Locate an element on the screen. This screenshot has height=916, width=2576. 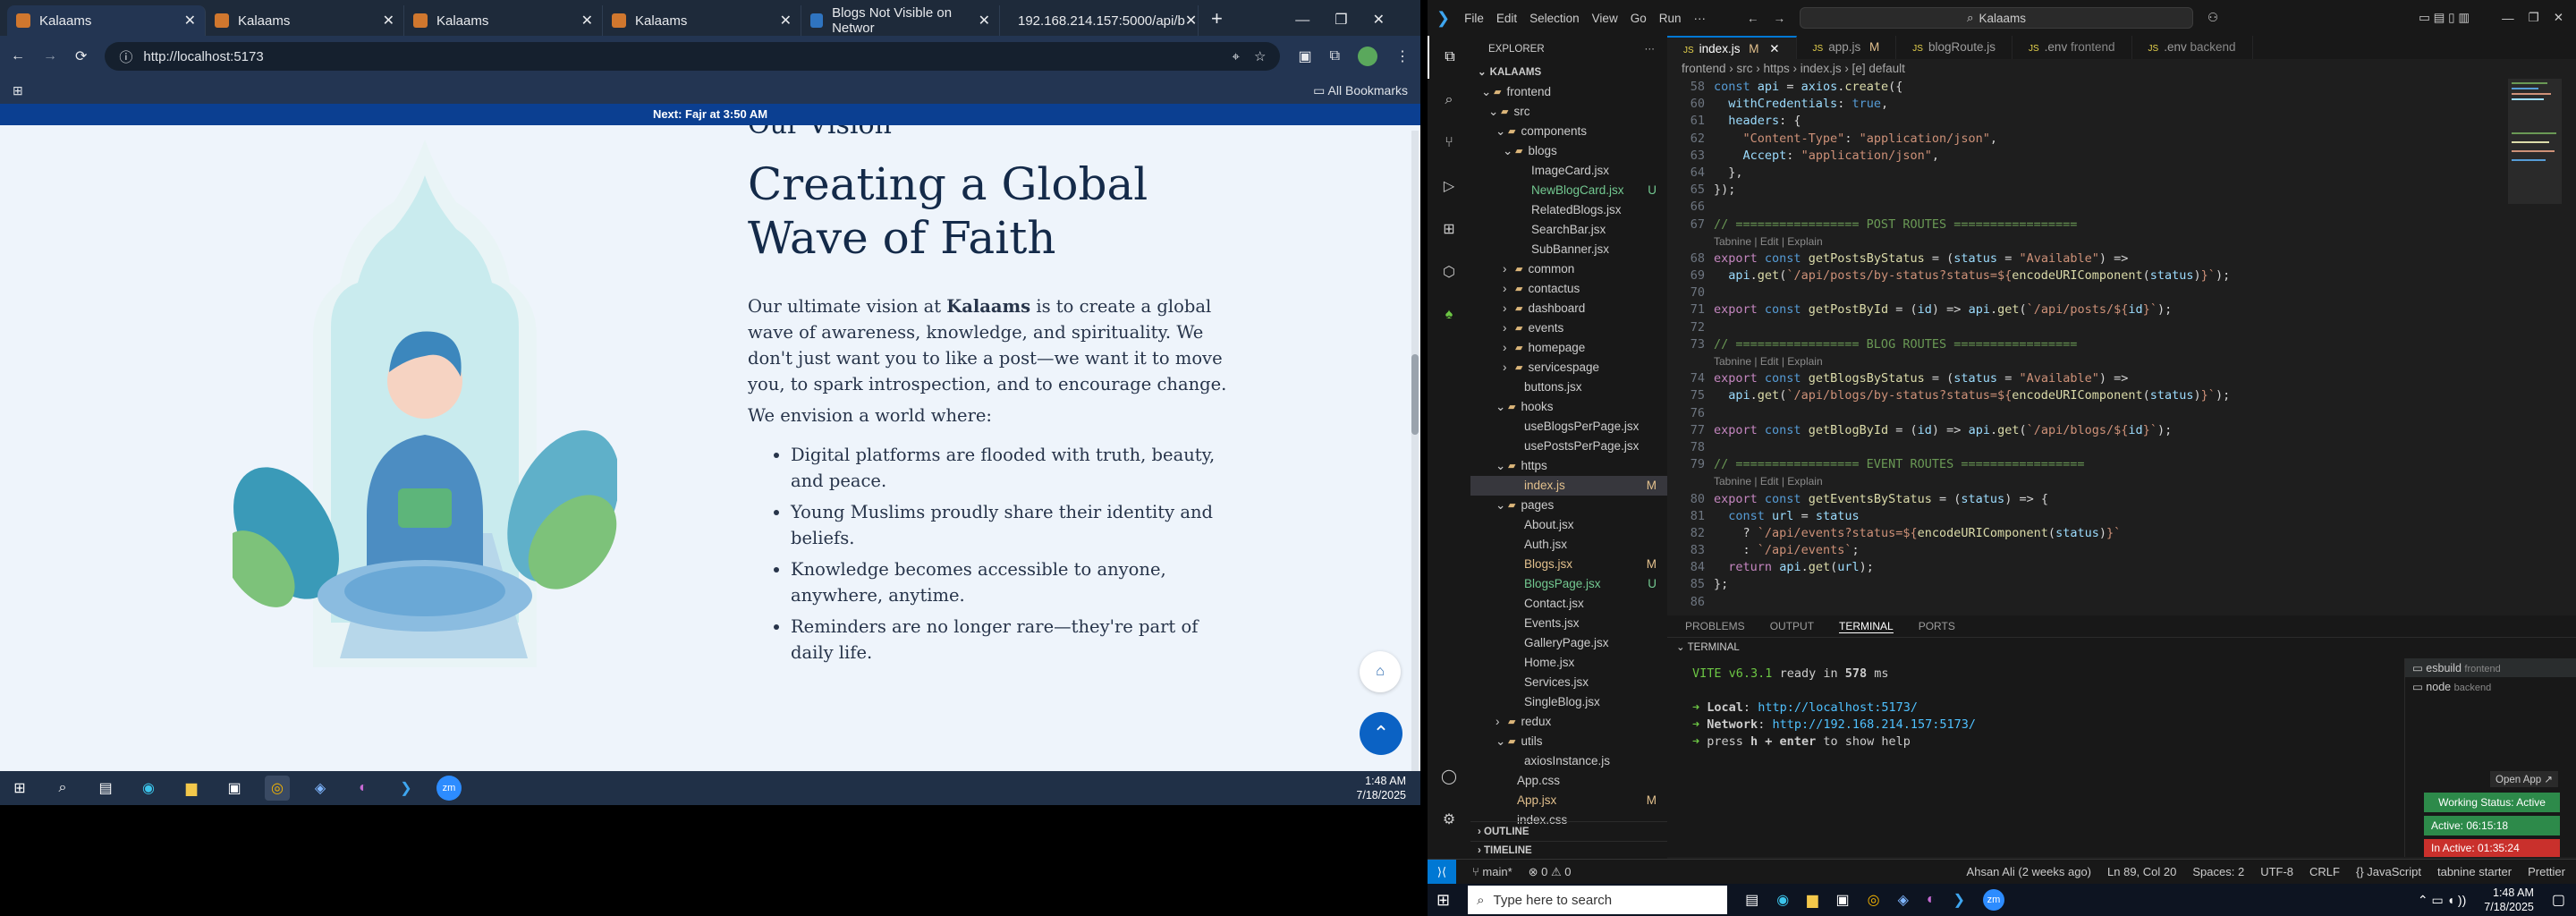
task-view-icon: ▤ is located at coordinates (1751, 900).